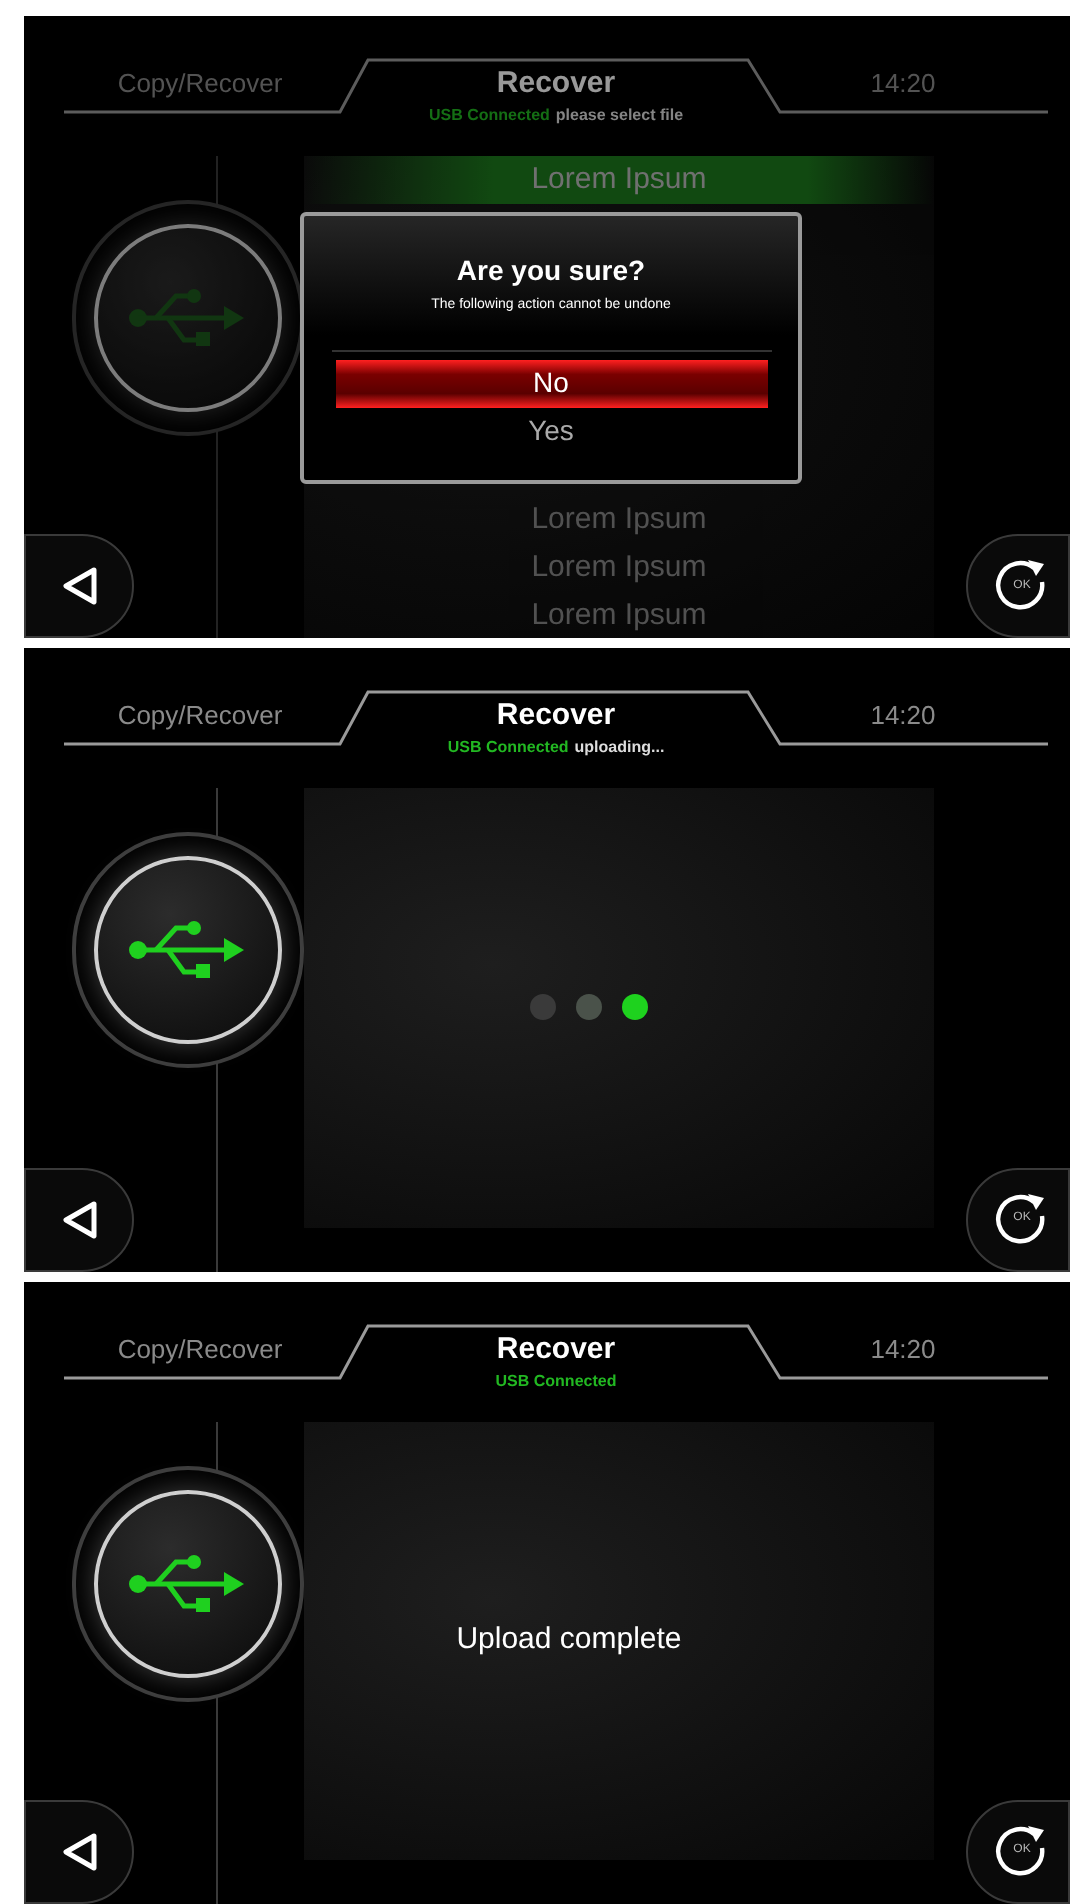 Image resolution: width=1070 pixels, height=1904 pixels. What do you see at coordinates (619, 116) in the screenshot?
I see `status-message: please select file` at bounding box center [619, 116].